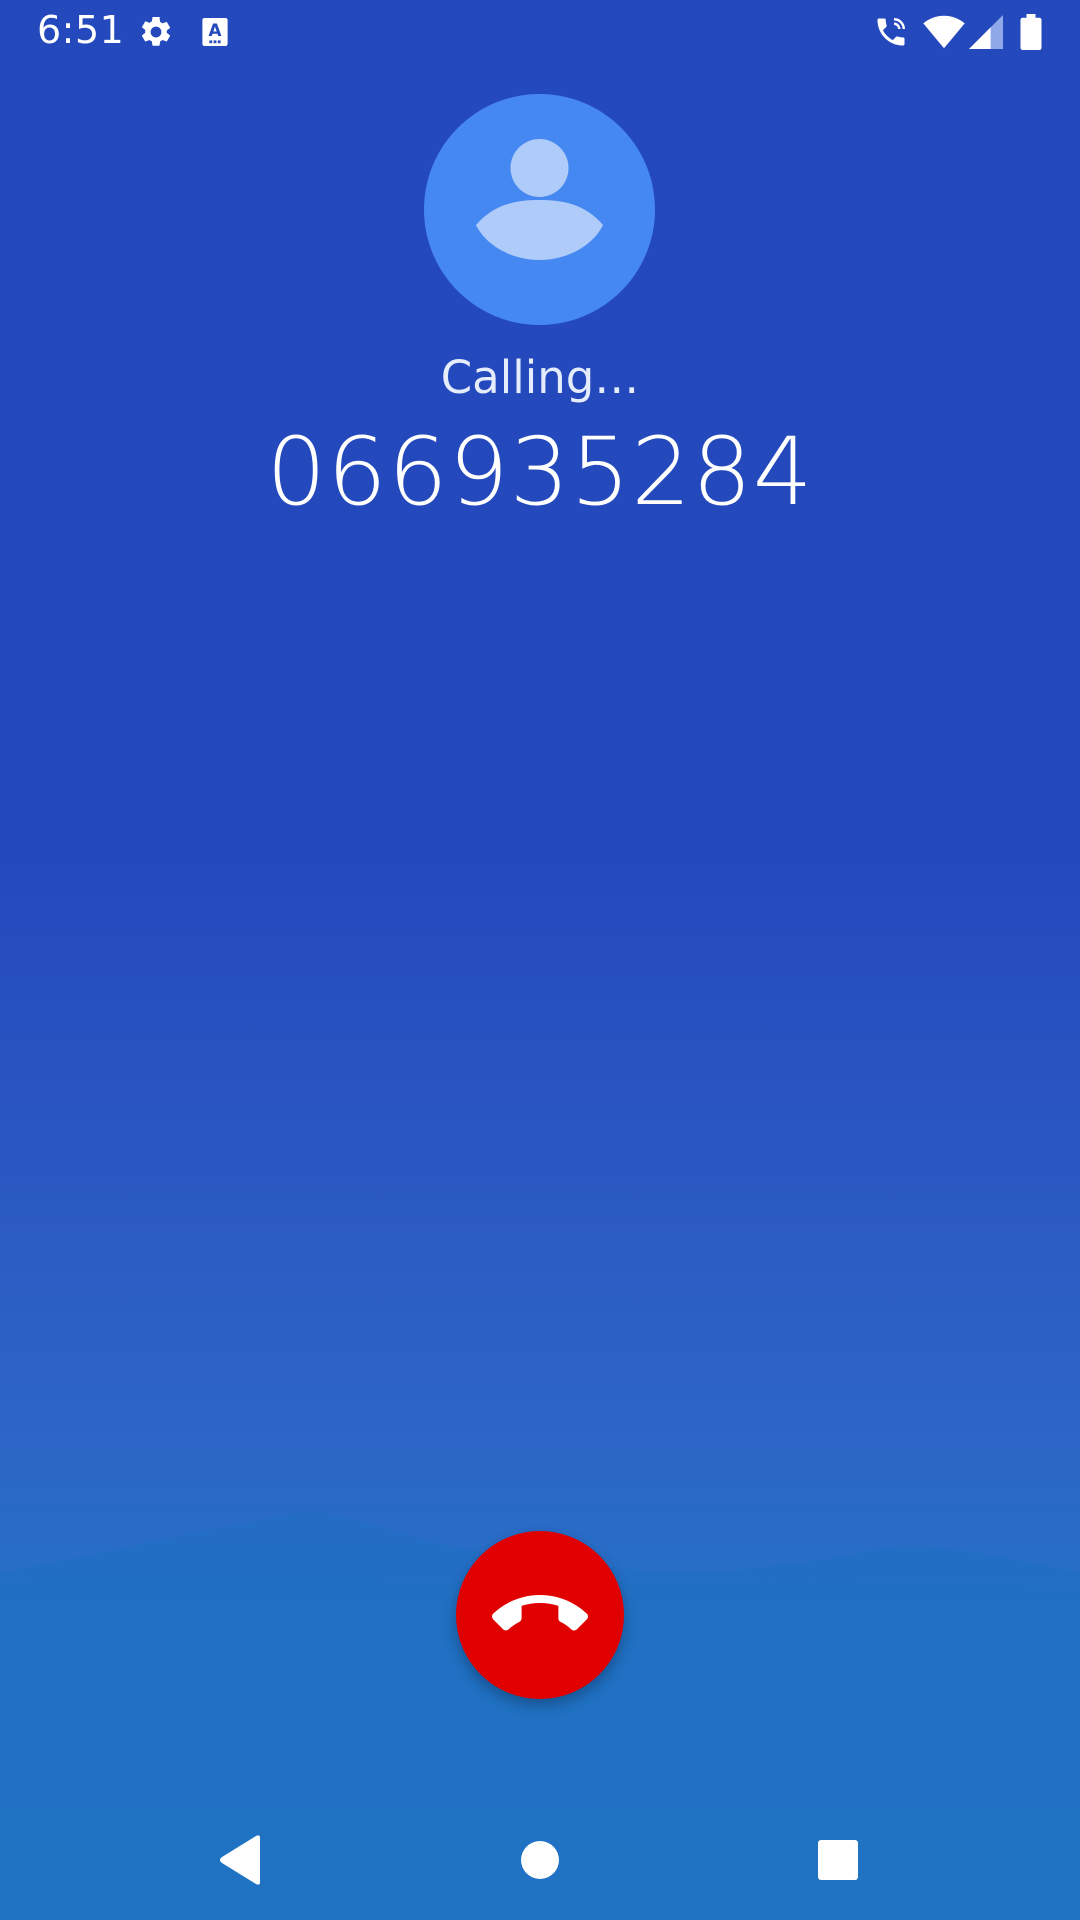 This screenshot has width=1080, height=1920. What do you see at coordinates (1031, 32) in the screenshot?
I see `battery-icon` at bounding box center [1031, 32].